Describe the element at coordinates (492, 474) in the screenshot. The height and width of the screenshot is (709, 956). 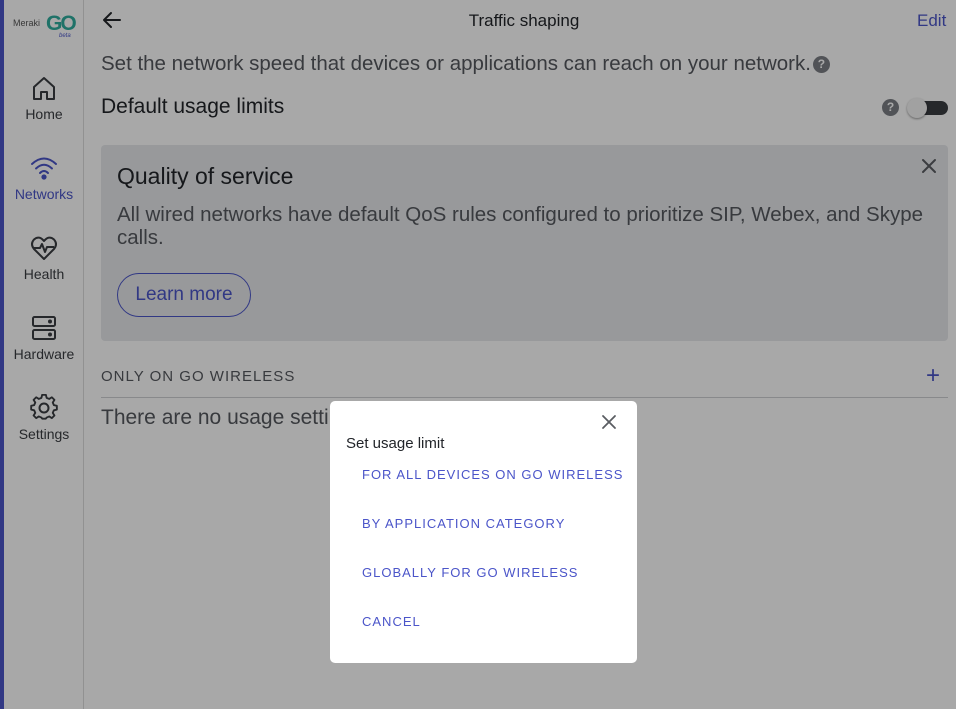
I see `option-all-devices: FOR ALL DEVICES ON GO WIRELESS` at that location.